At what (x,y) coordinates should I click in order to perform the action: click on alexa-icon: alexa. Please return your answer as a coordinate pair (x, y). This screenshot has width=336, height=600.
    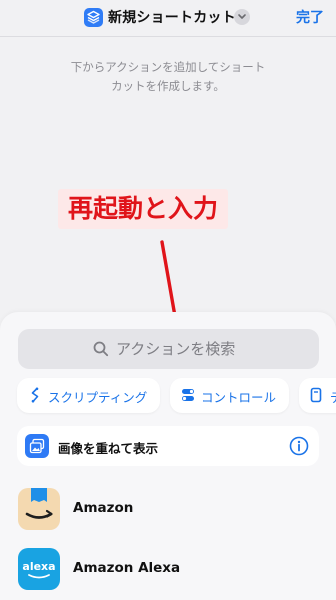
    Looking at the image, I should click on (39, 569).